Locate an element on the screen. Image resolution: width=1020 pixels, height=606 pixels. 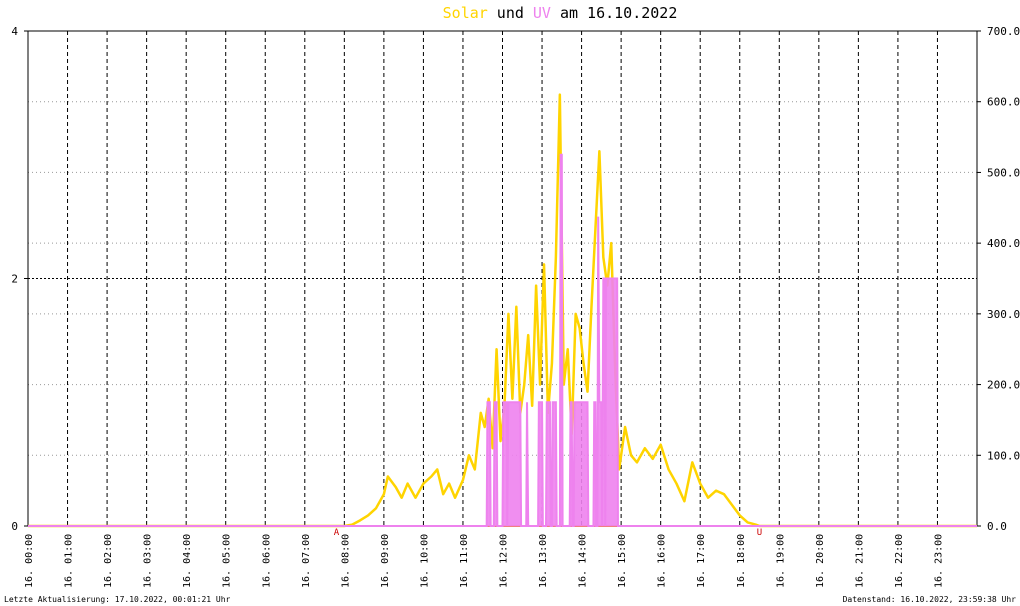
right-y-tick-label: 100.0 is located at coordinates (1003, 455).